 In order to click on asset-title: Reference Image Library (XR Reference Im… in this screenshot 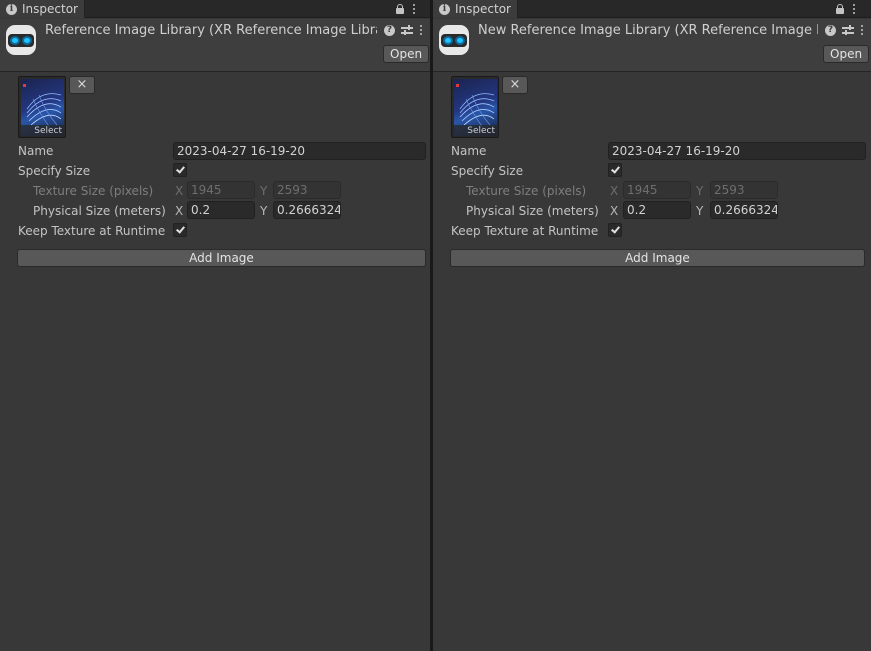, I will do `click(211, 30)`.